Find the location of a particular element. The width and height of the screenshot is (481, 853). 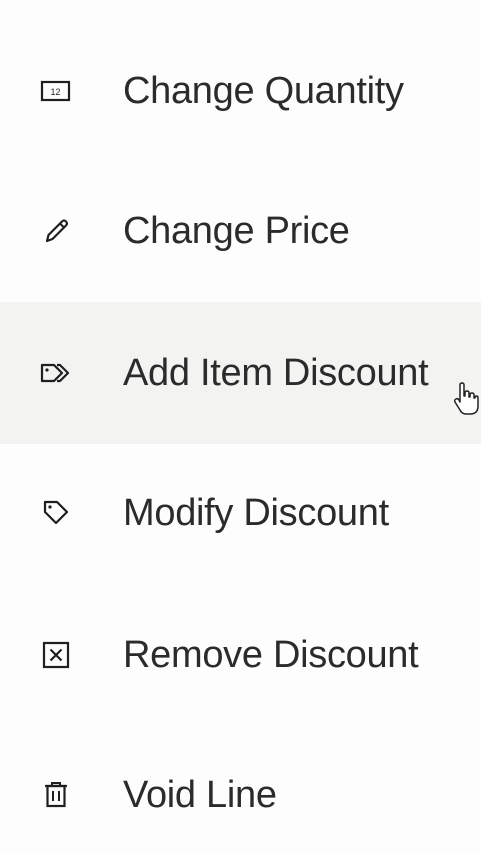

trash-icon is located at coordinates (56, 795).